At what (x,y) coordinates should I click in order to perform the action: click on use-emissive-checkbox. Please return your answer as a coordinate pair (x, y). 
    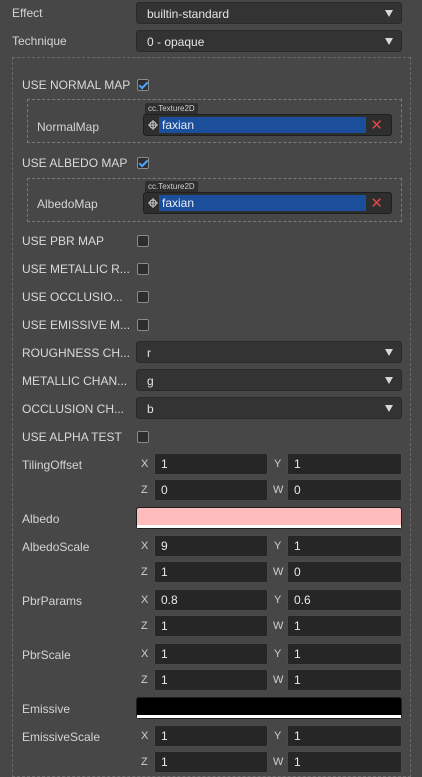
    Looking at the image, I should click on (143, 325).